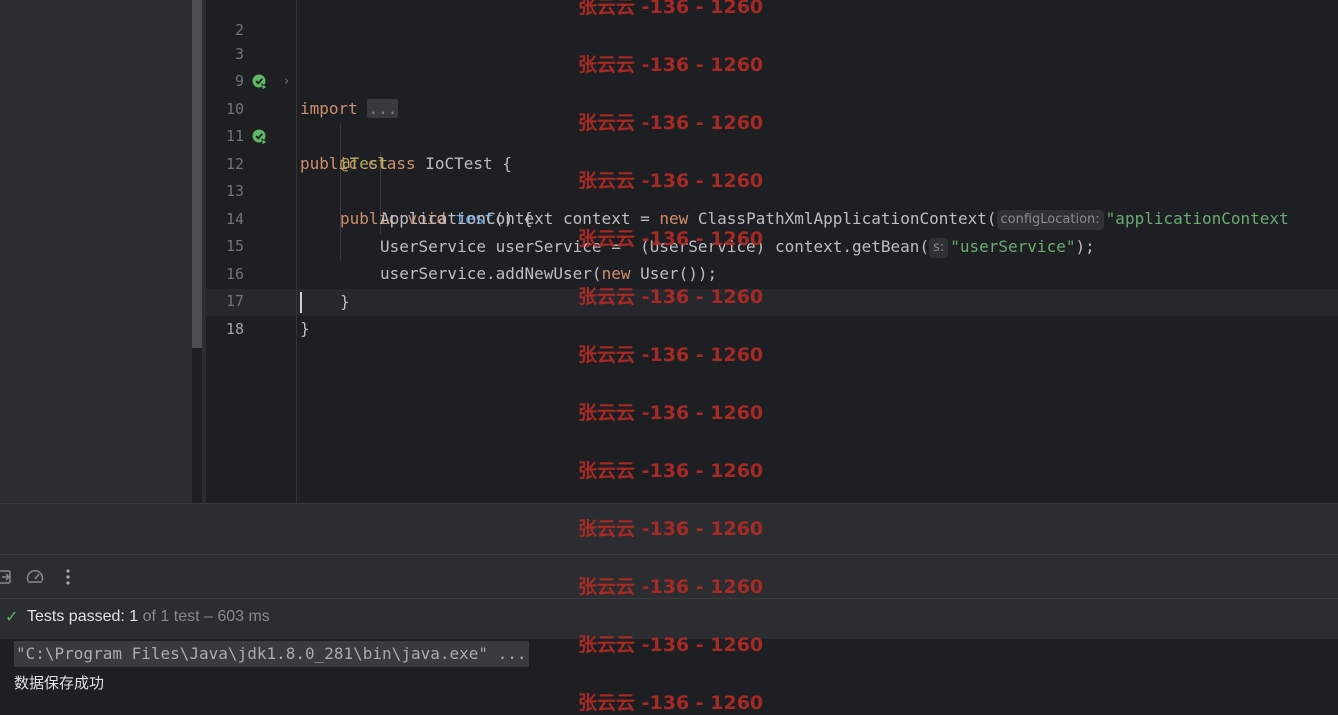 This screenshot has width=1338, height=715. I want to click on code-line: 10 public class IoCTest {, so click(772, 121).